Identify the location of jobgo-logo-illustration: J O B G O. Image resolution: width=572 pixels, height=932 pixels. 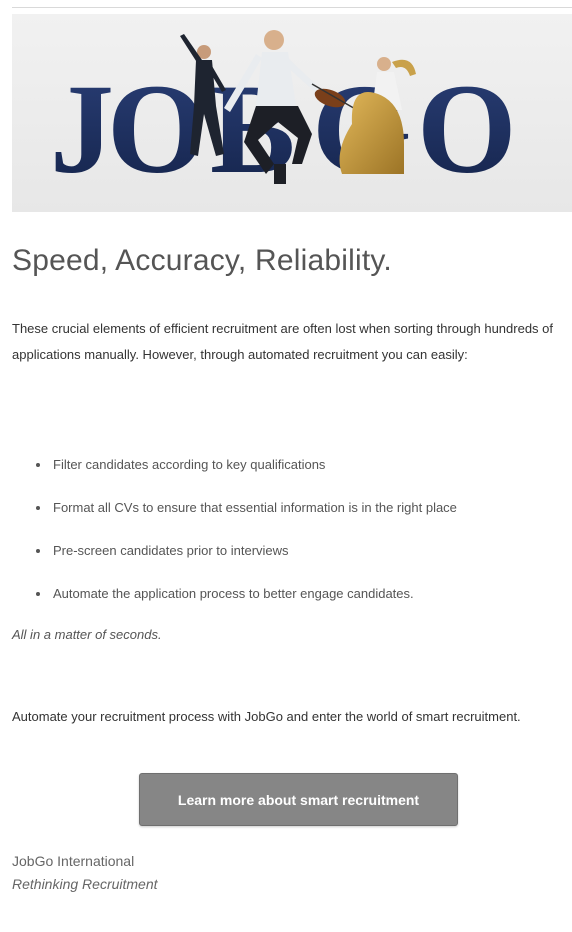
(283, 115).